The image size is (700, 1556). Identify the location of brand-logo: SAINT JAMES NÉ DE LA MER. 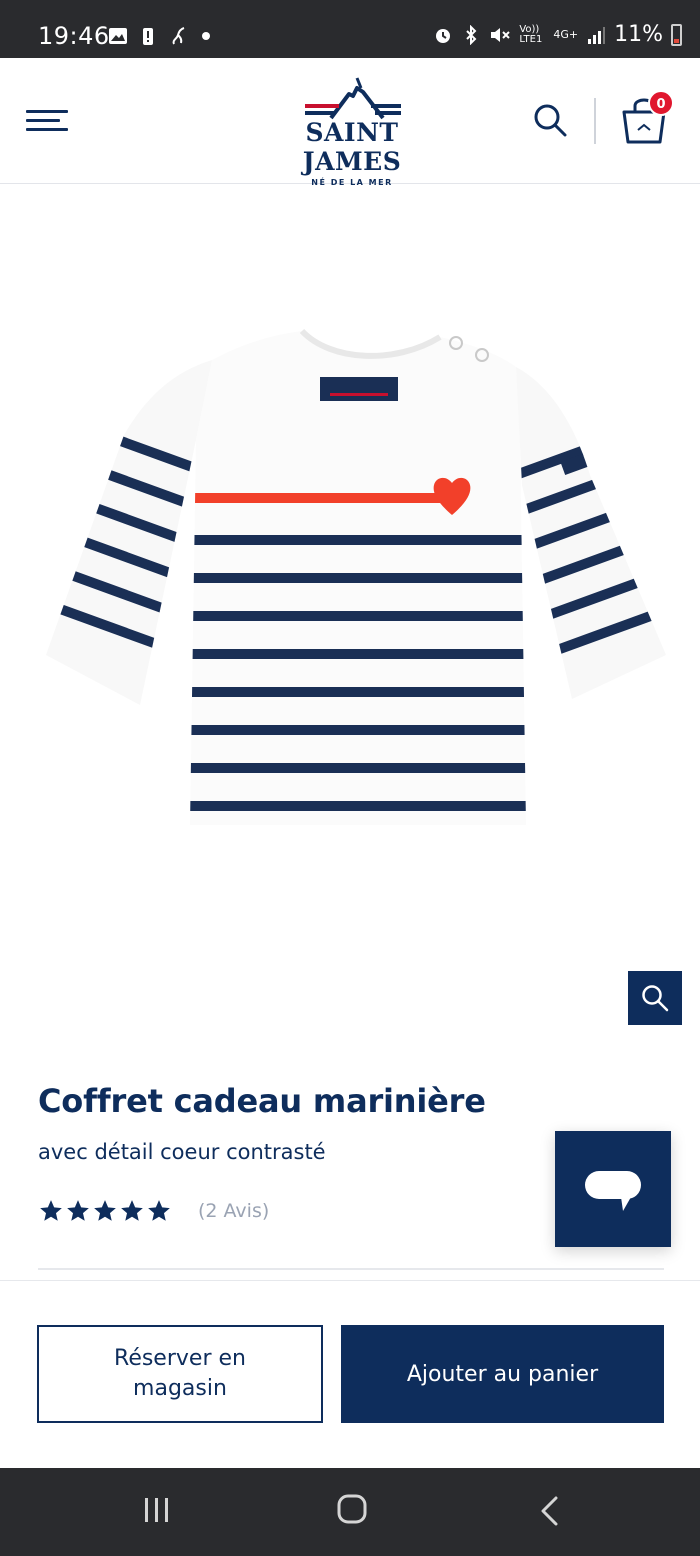
(352, 130).